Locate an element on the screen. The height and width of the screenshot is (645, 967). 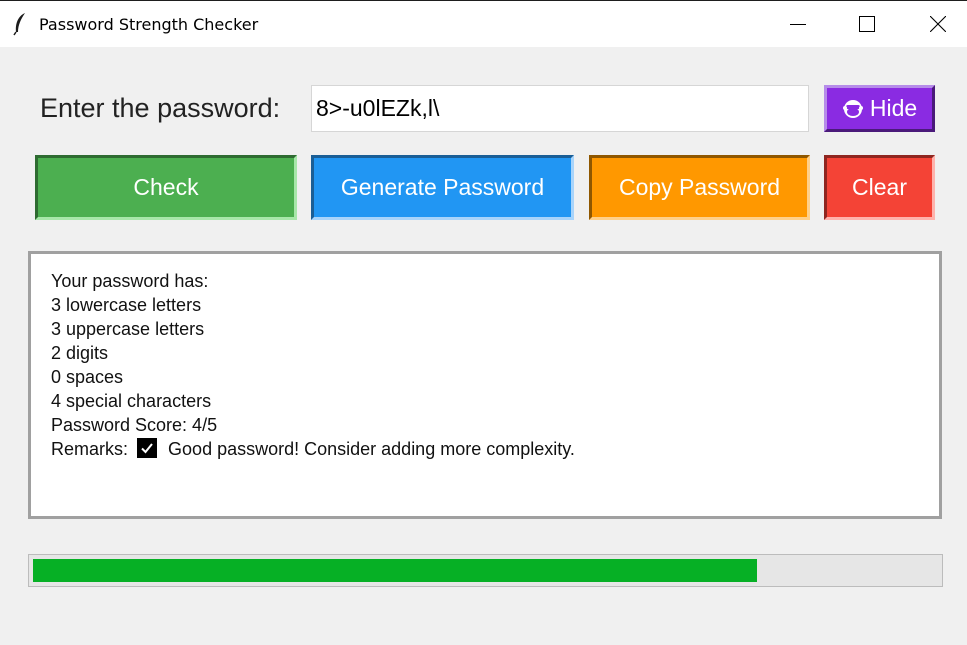
clear-button-label: Clear is located at coordinates (879, 187).